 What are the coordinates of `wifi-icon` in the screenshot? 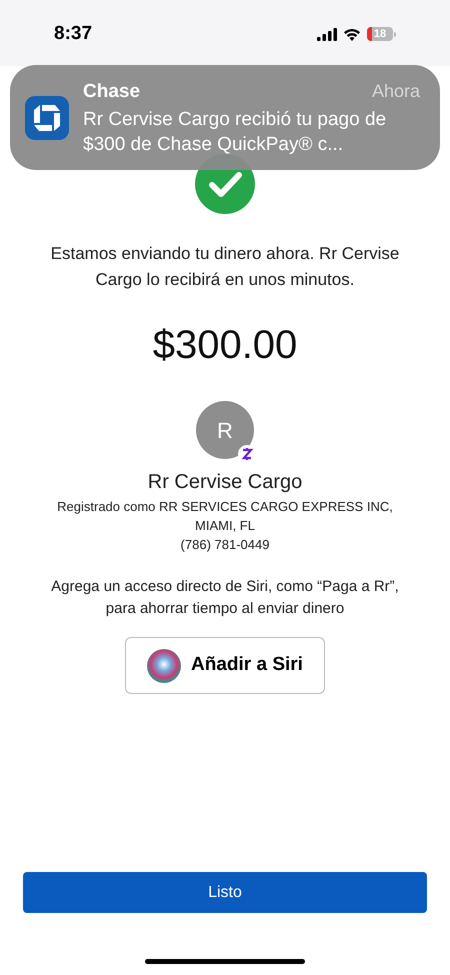 It's located at (352, 34).